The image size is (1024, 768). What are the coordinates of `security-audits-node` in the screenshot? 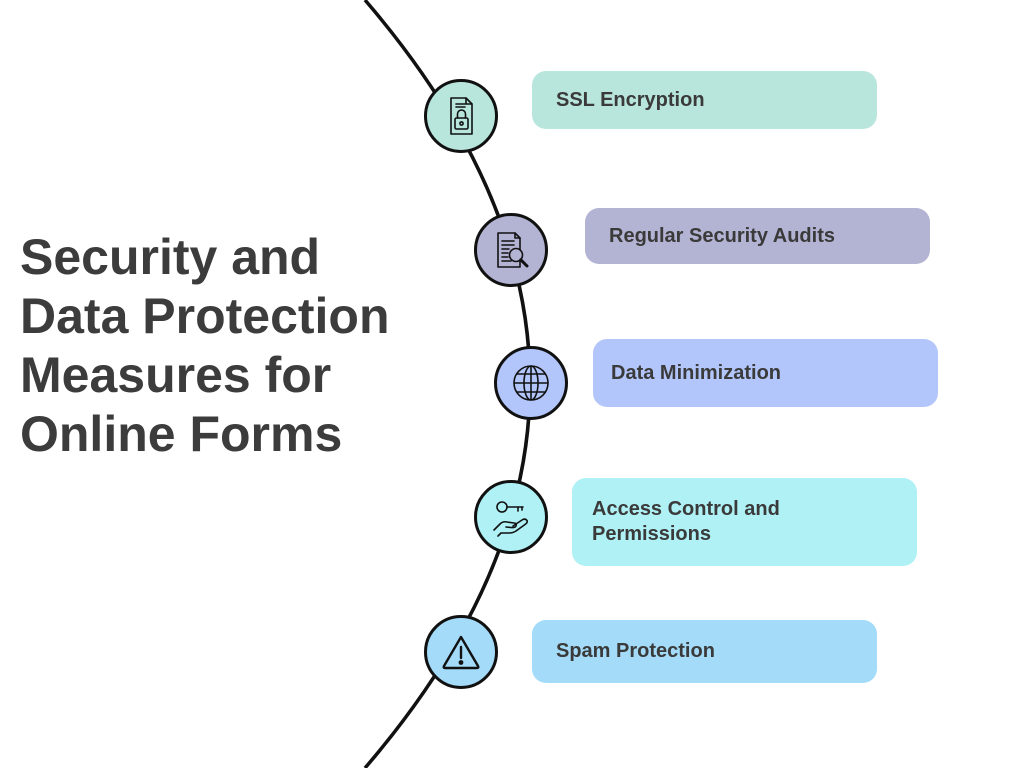 It's located at (511, 250).